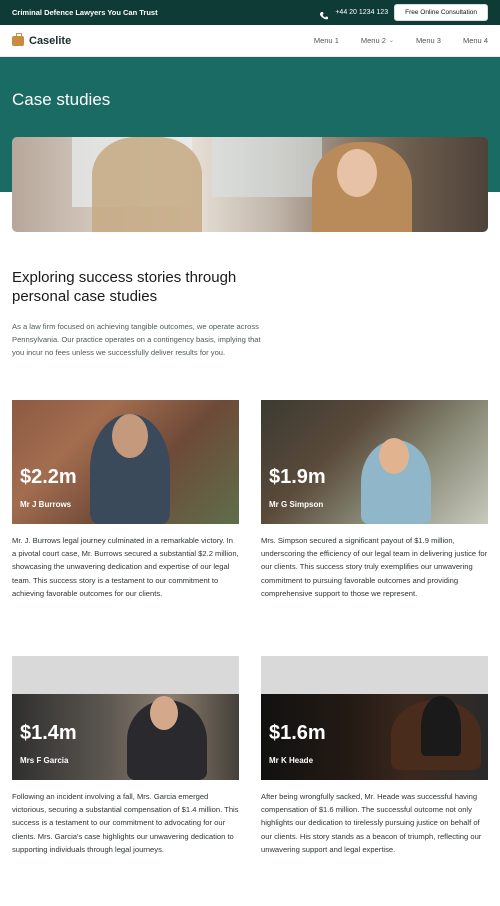 The width and height of the screenshot is (500, 906). What do you see at coordinates (441, 726) in the screenshot?
I see `case-person-figure` at bounding box center [441, 726].